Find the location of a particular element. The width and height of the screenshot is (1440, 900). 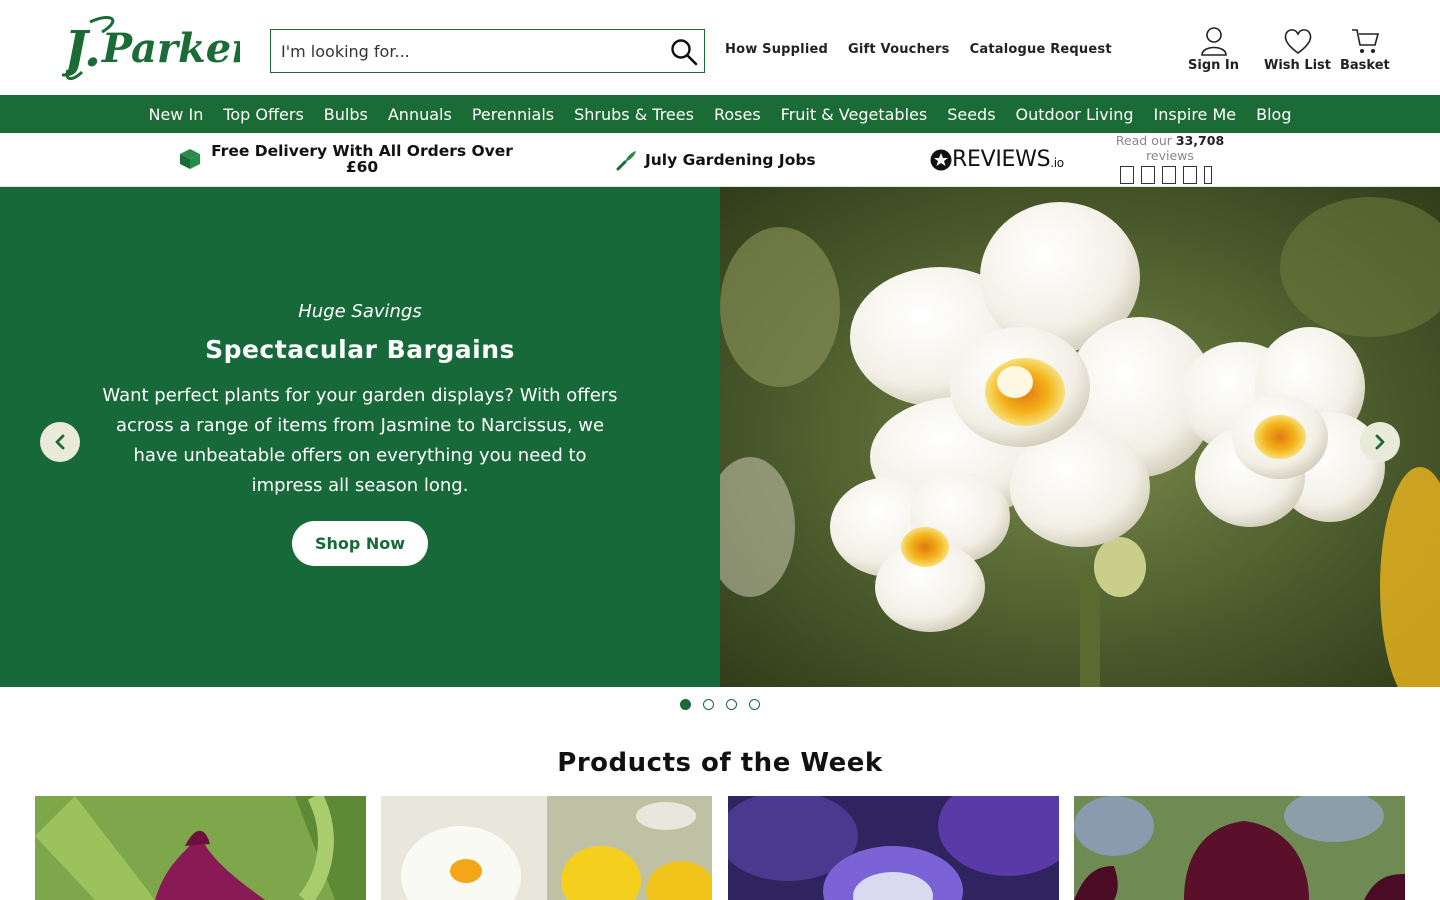

hero-prev-button is located at coordinates (60, 442).